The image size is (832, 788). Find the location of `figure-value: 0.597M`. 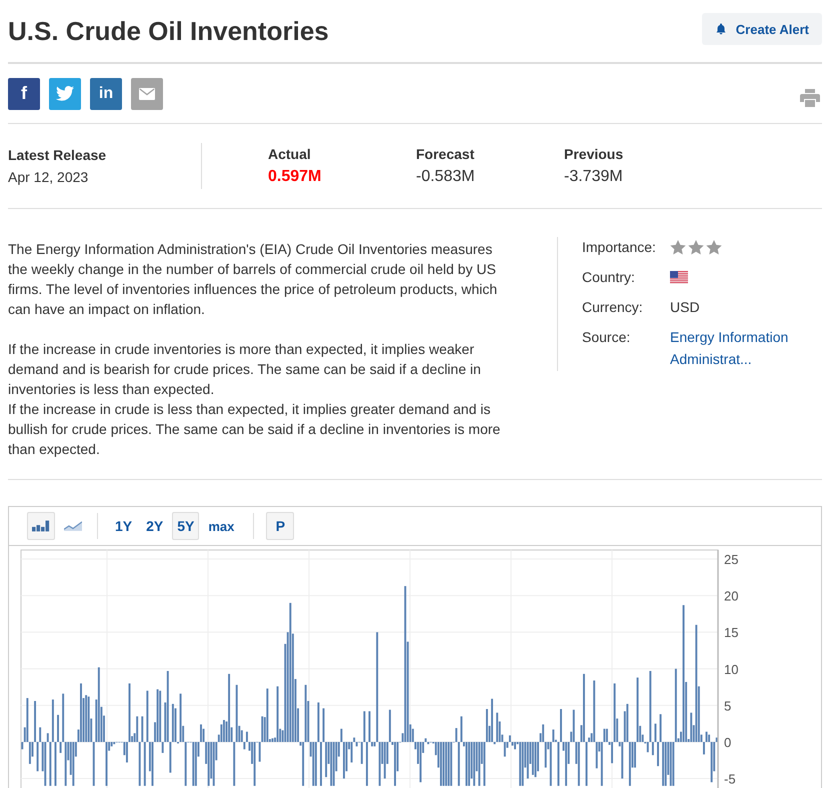

figure-value: 0.597M is located at coordinates (295, 177).